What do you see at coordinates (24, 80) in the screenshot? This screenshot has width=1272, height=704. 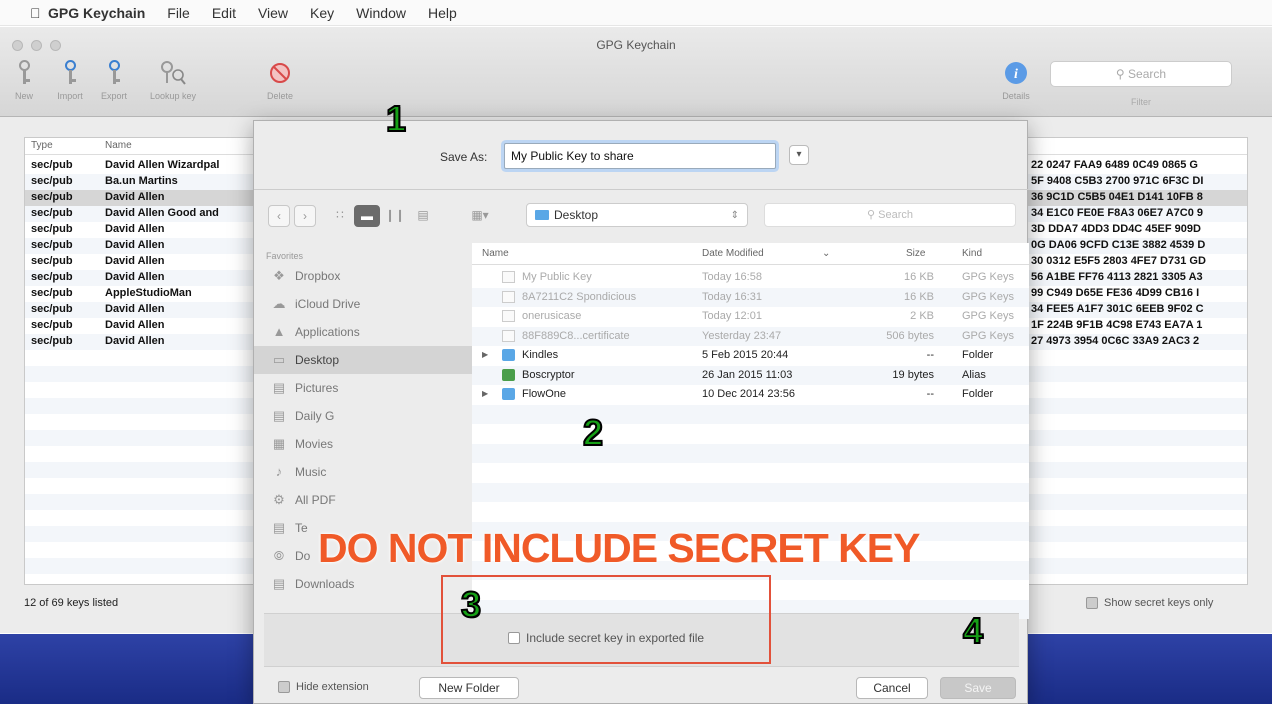 I see `toolbar-new-button: New` at bounding box center [24, 80].